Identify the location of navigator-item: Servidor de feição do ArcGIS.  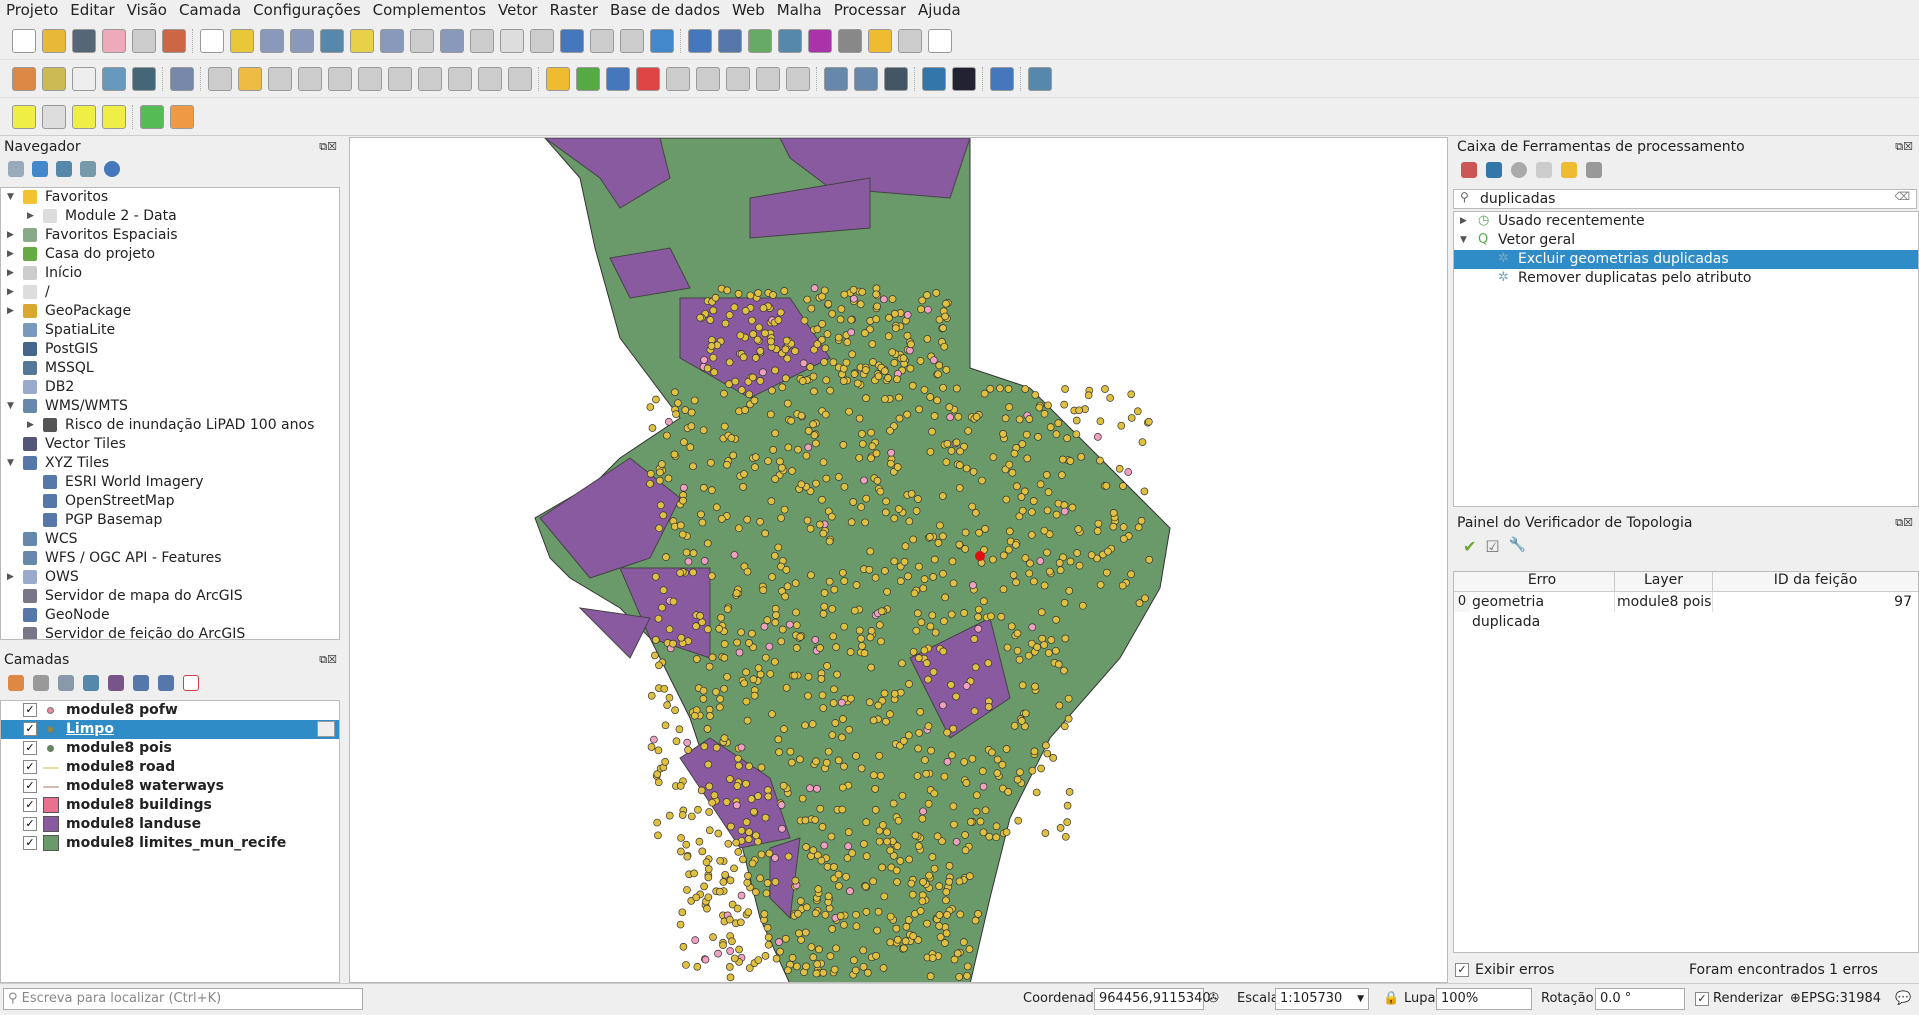
(170, 632).